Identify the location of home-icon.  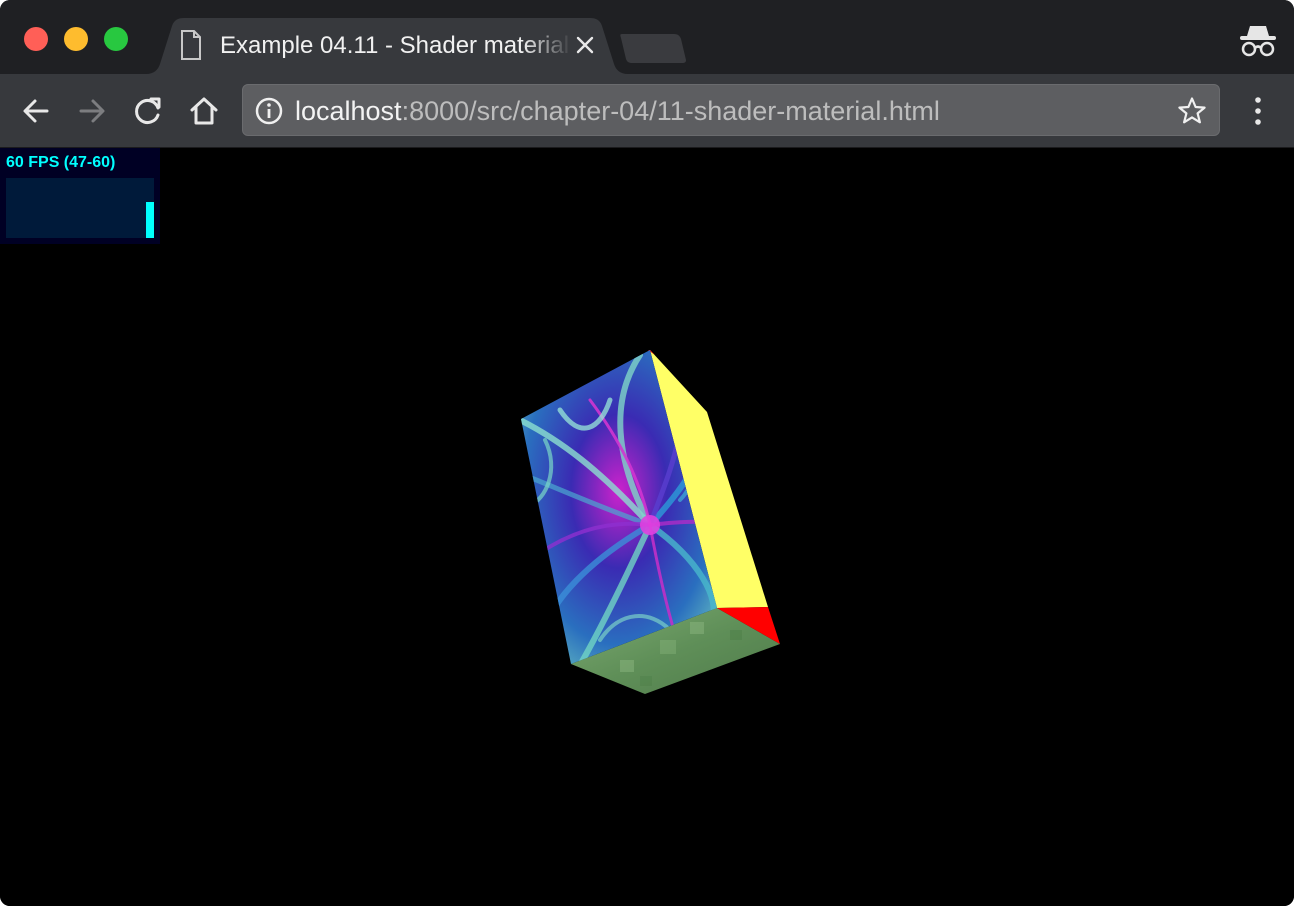
(204, 111).